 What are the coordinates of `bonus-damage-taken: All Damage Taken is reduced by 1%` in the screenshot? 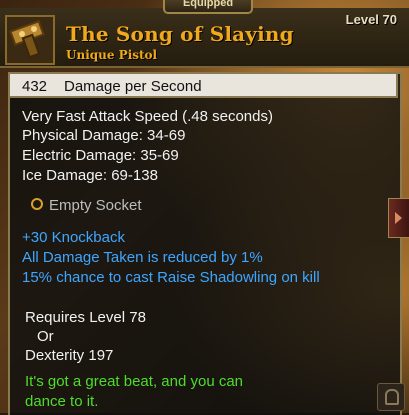 It's located at (142, 257).